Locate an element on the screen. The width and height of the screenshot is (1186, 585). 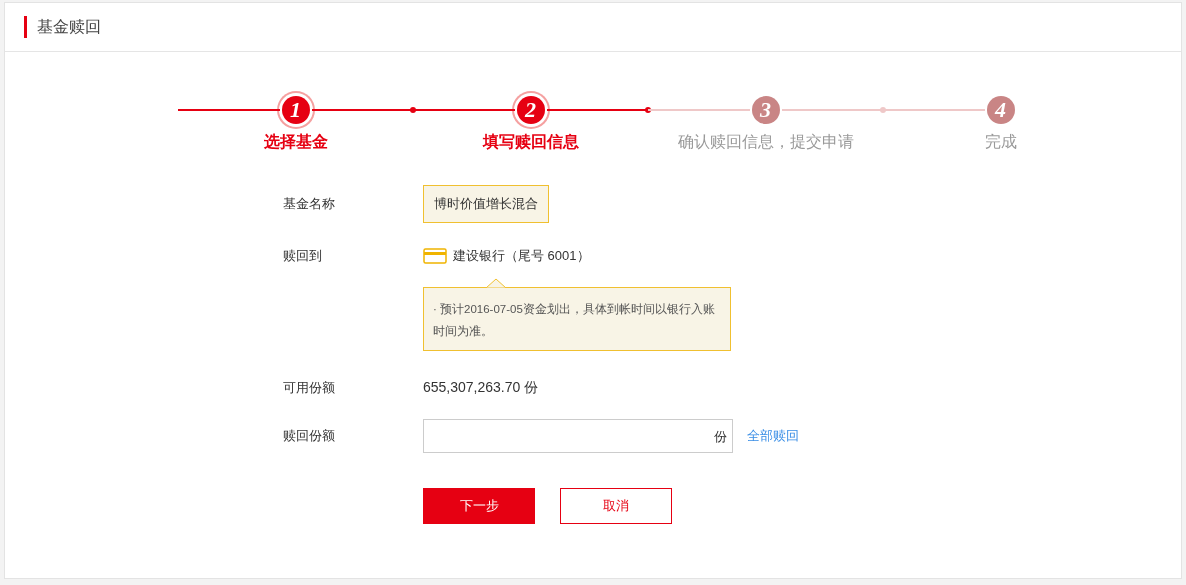
tooltip-pointer is located at coordinates (496, 283).